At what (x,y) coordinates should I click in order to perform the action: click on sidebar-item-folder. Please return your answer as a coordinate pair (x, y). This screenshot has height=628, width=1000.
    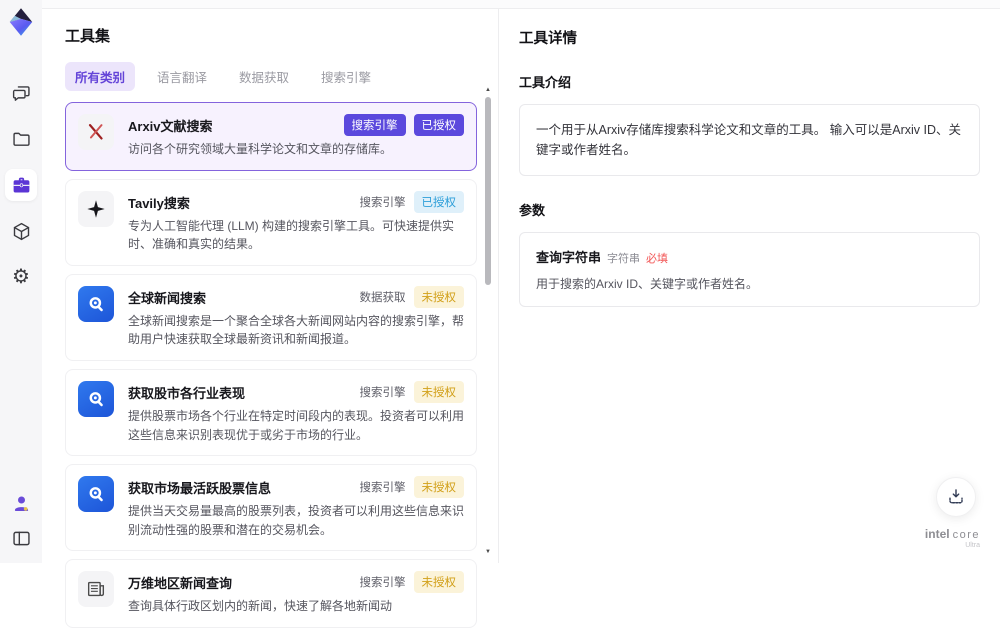
    Looking at the image, I should click on (21, 139).